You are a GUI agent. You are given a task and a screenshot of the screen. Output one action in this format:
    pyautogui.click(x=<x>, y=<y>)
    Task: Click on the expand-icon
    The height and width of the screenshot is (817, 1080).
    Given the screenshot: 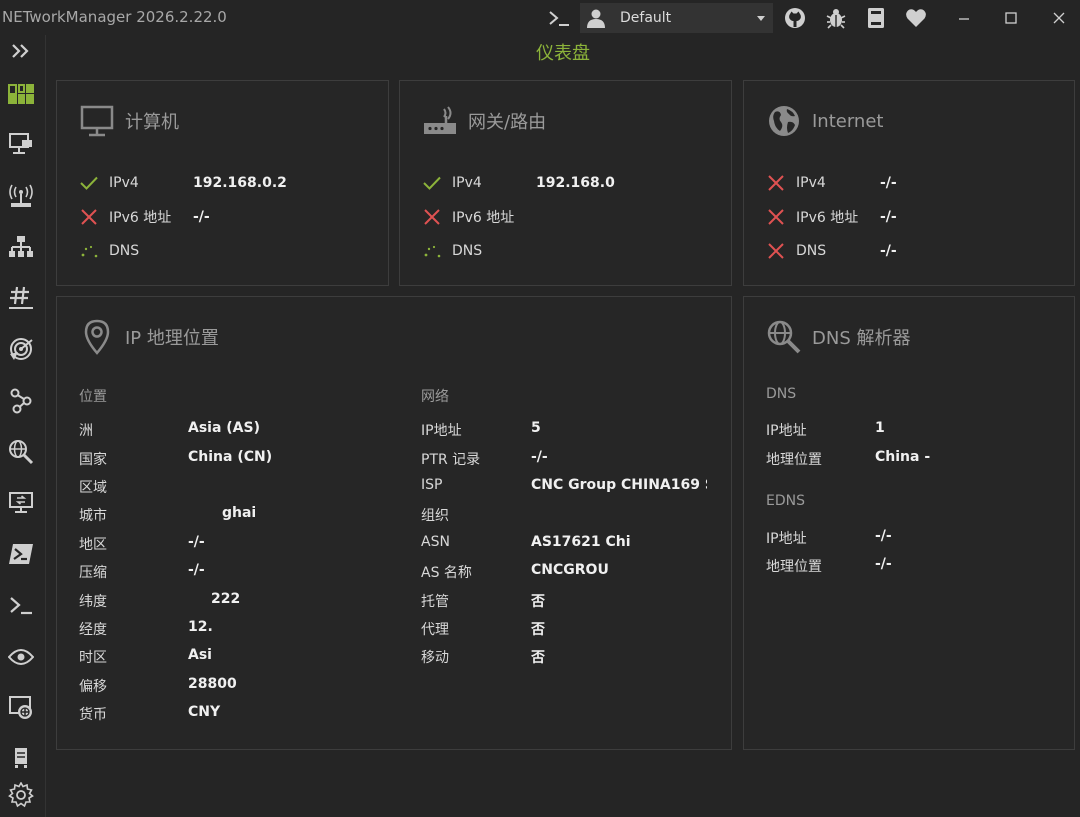 What is the action you would take?
    pyautogui.click(x=21, y=51)
    